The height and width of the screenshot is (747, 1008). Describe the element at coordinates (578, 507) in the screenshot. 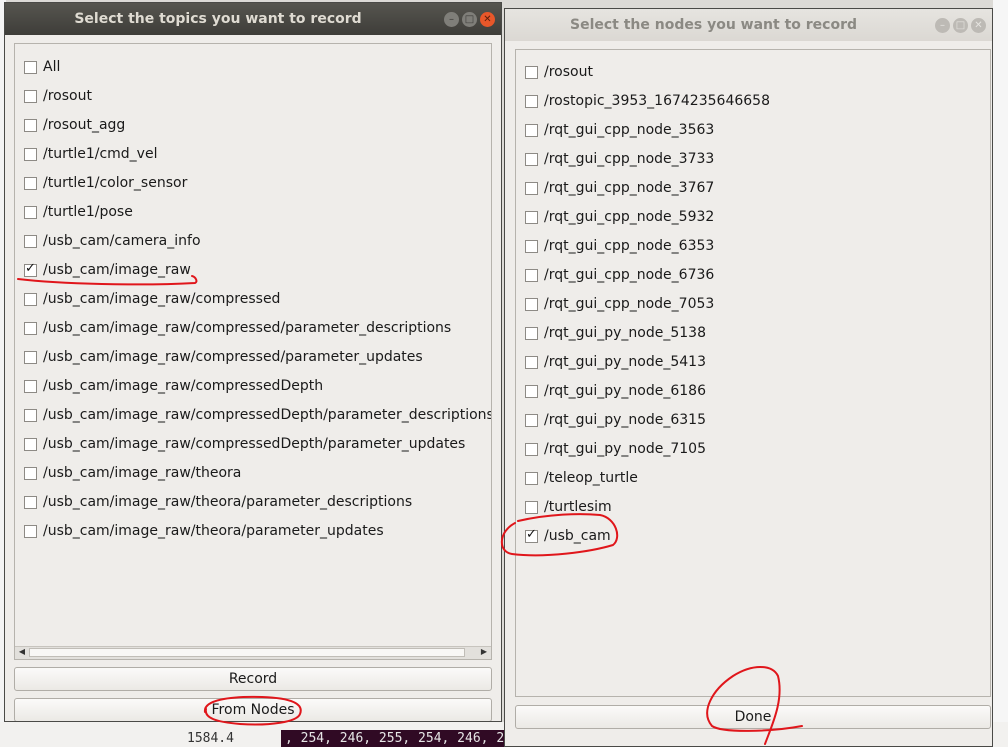

I see `list-item-label: /turtlesim` at that location.